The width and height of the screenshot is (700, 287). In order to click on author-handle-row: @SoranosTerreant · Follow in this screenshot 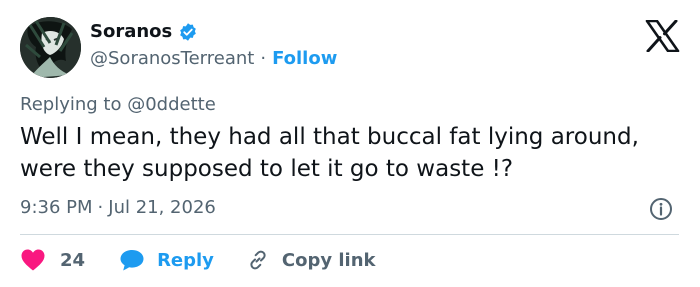, I will do `click(213, 59)`.